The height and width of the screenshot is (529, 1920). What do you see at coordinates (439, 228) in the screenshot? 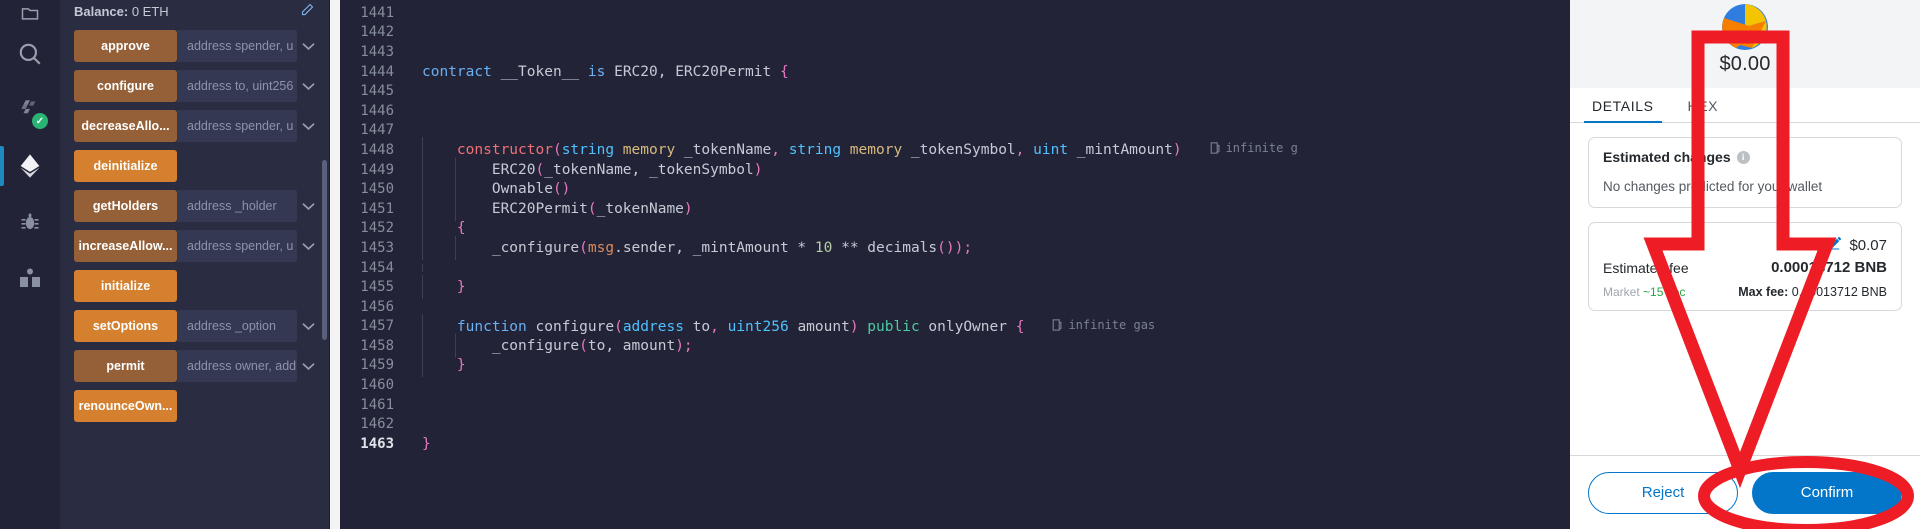
I see `line-content: {` at bounding box center [439, 228].